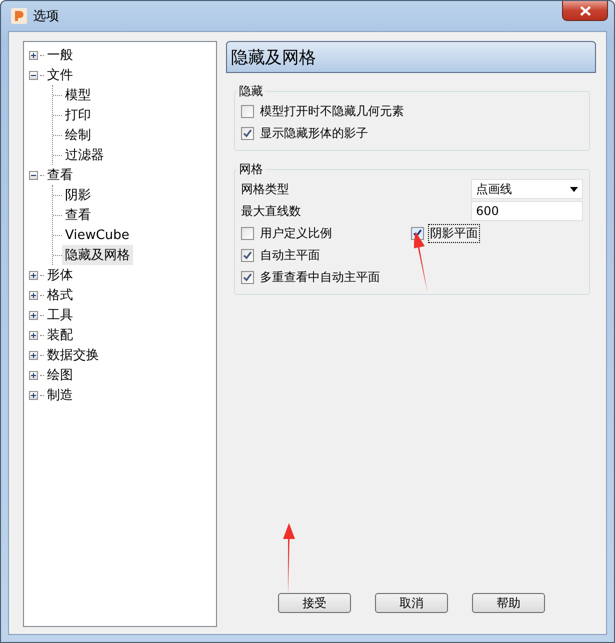  I want to click on group-title: 隐藏, so click(251, 91).